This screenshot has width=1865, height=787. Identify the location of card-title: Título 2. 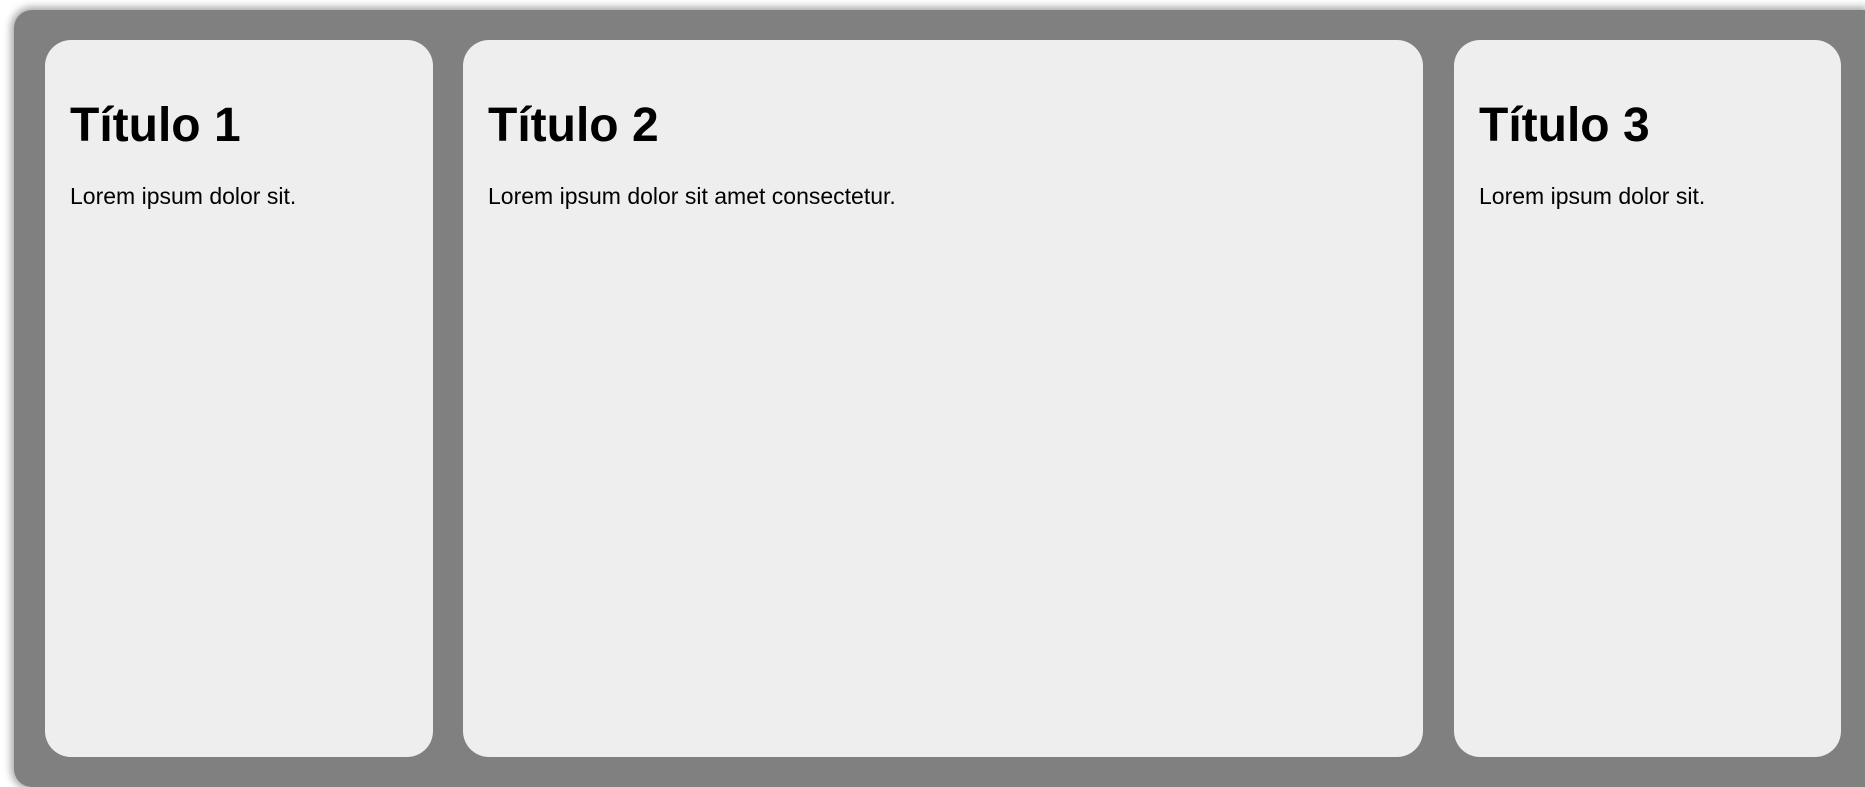
(573, 125).